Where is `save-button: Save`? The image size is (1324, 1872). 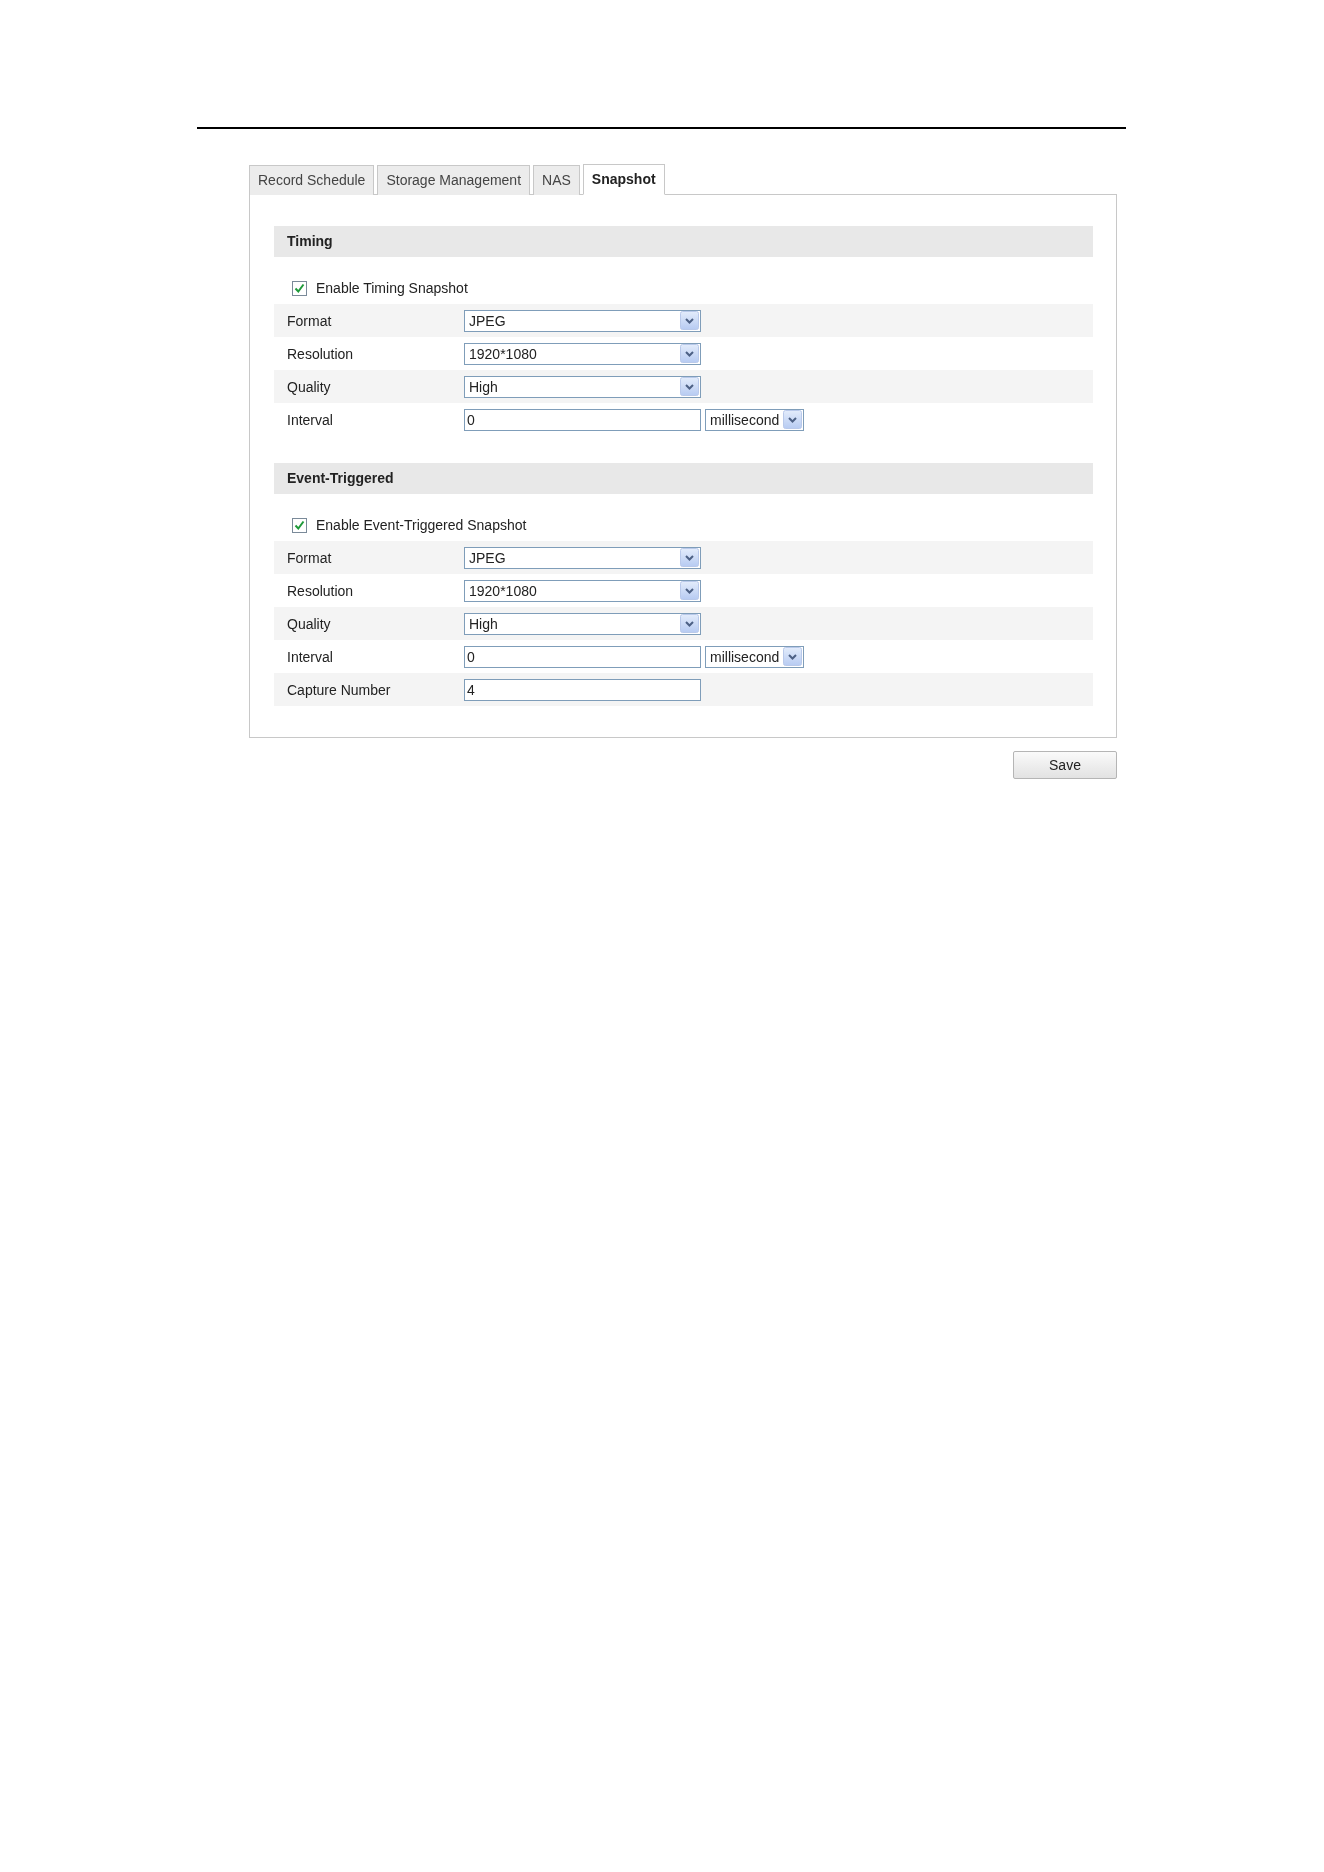 save-button: Save is located at coordinates (1065, 765).